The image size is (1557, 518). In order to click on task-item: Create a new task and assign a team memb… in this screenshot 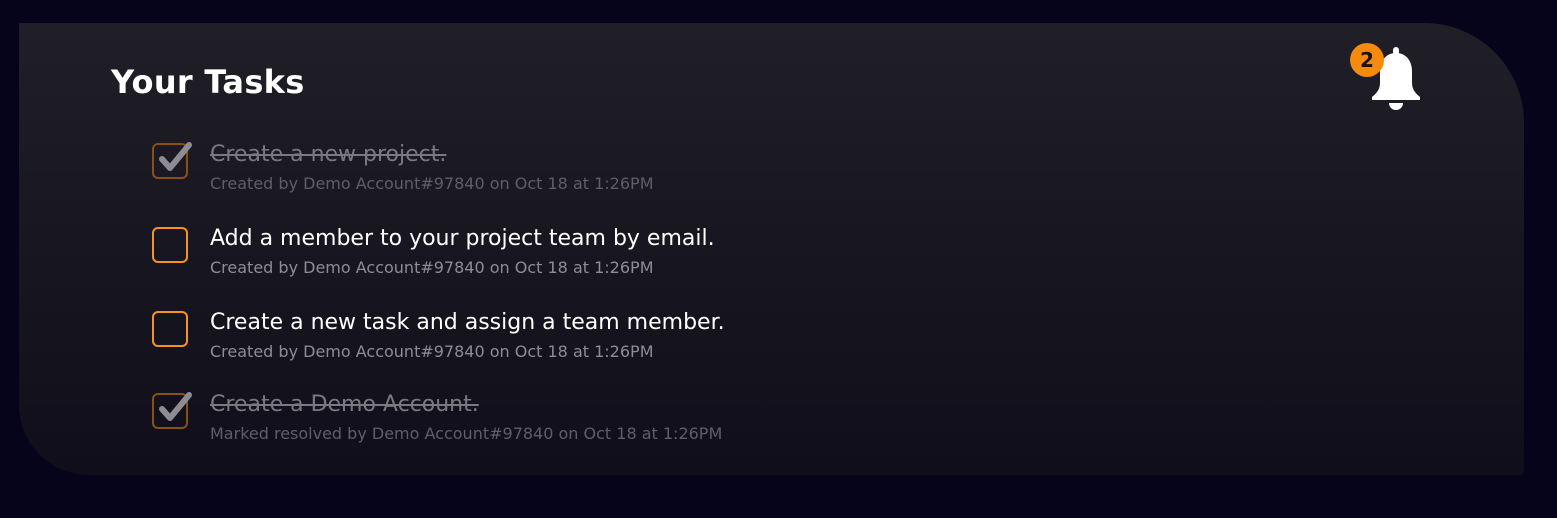, I will do `click(601, 338)`.